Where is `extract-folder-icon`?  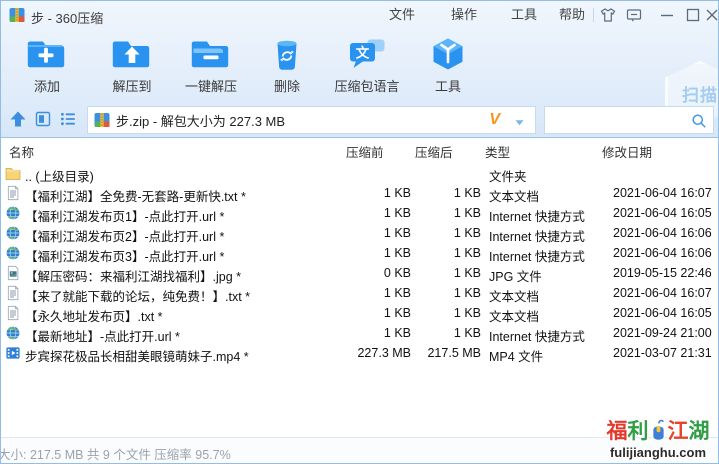
extract-folder-icon is located at coordinates (132, 54).